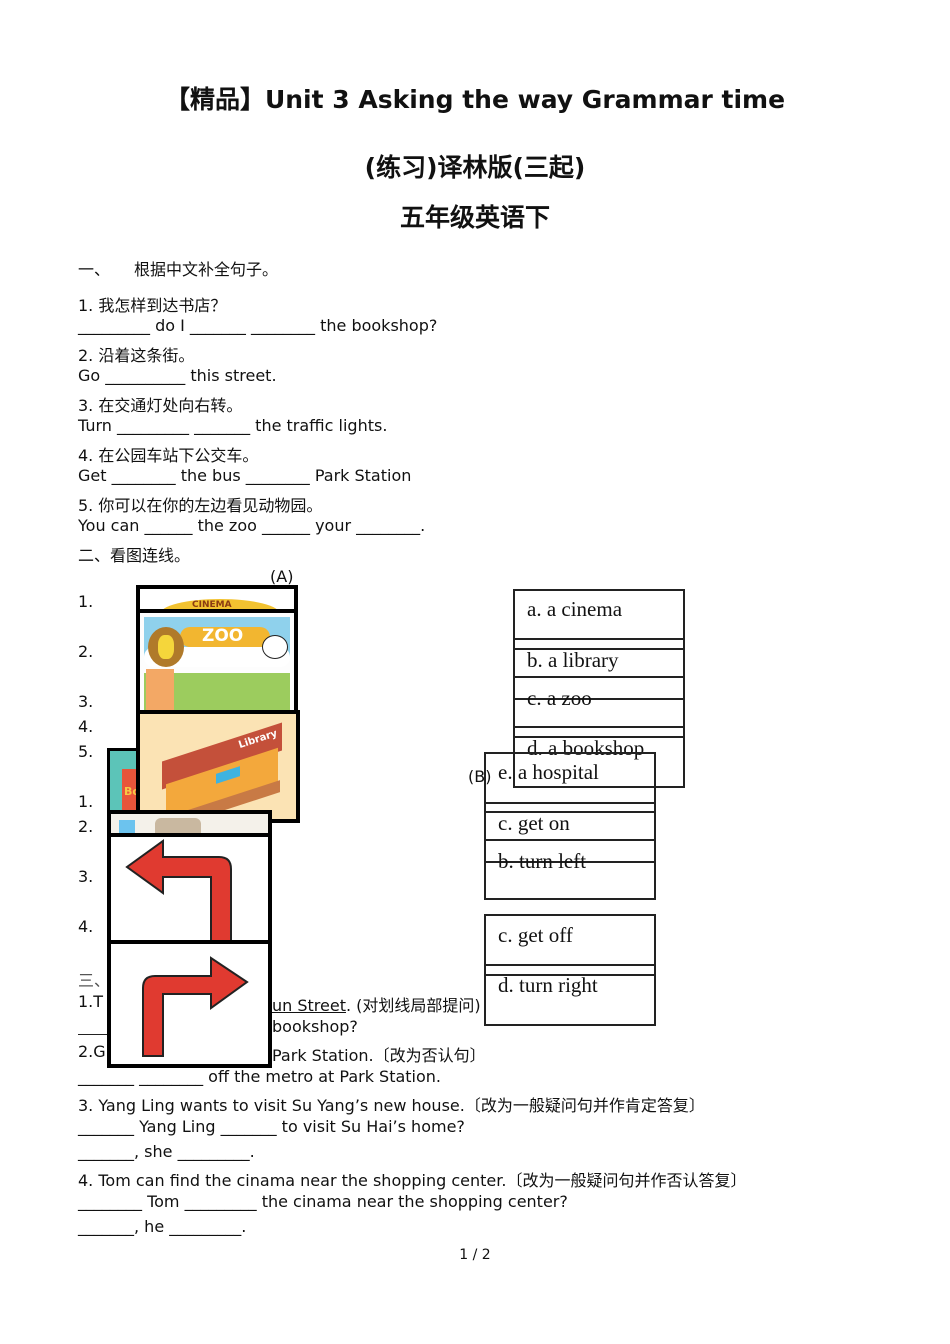  What do you see at coordinates (136, 355) in the screenshot?
I see `s1-q2-zh: 2. 沿着这条街。` at bounding box center [136, 355].